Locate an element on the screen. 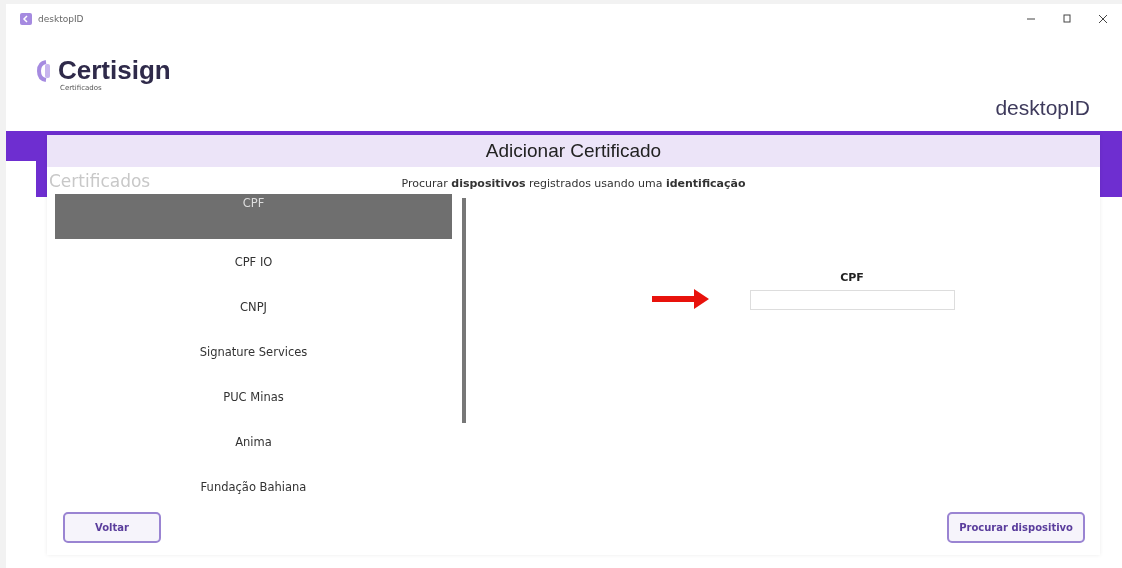  app-icon is located at coordinates (26, 19).